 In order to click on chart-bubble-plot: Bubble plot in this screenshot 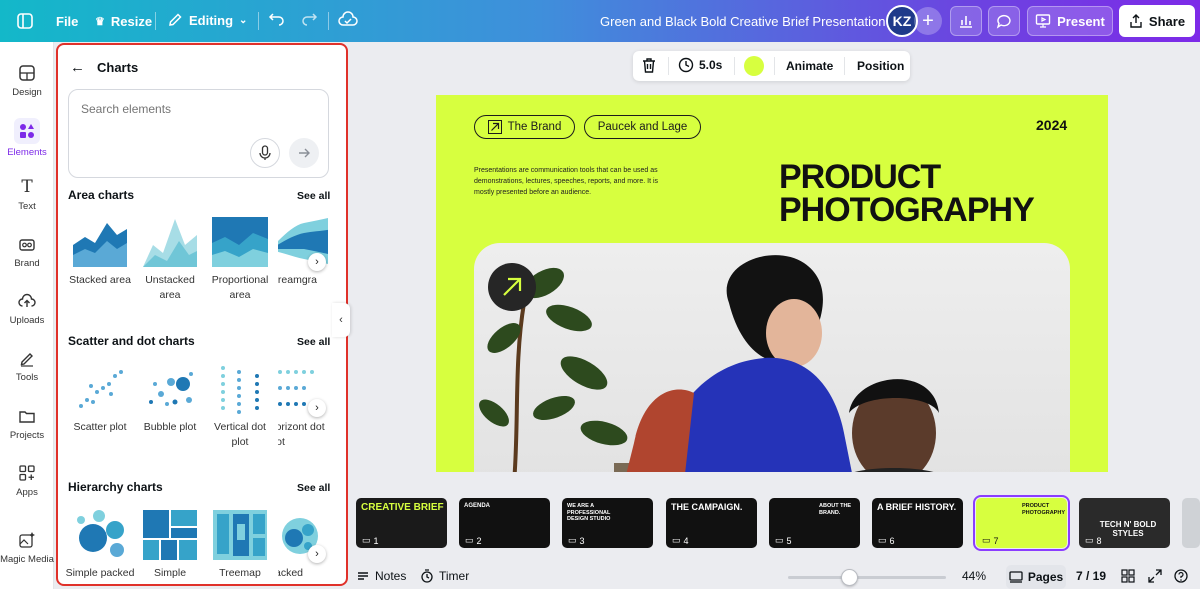, I will do `click(170, 398)`.